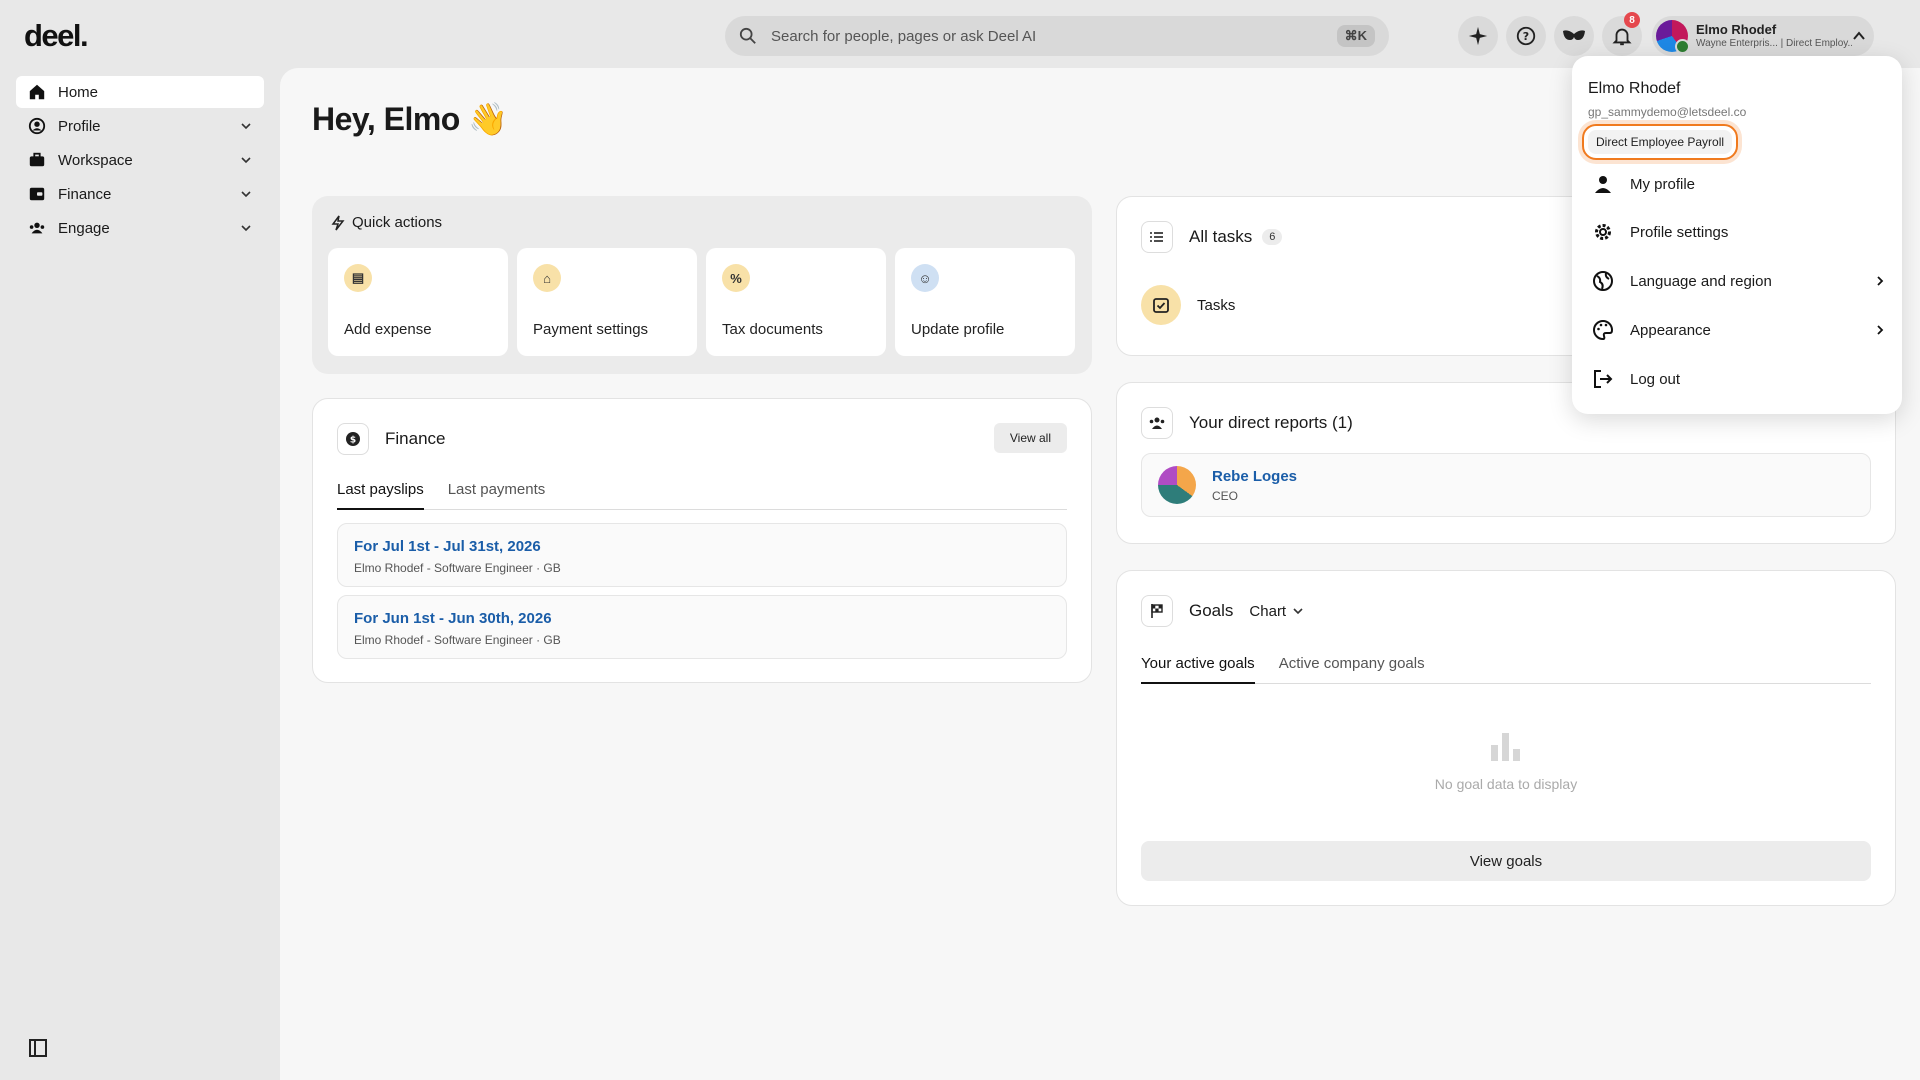 The width and height of the screenshot is (1920, 1080). What do you see at coordinates (140, 194) in the screenshot?
I see `sidebar-item-finance: Finance` at bounding box center [140, 194].